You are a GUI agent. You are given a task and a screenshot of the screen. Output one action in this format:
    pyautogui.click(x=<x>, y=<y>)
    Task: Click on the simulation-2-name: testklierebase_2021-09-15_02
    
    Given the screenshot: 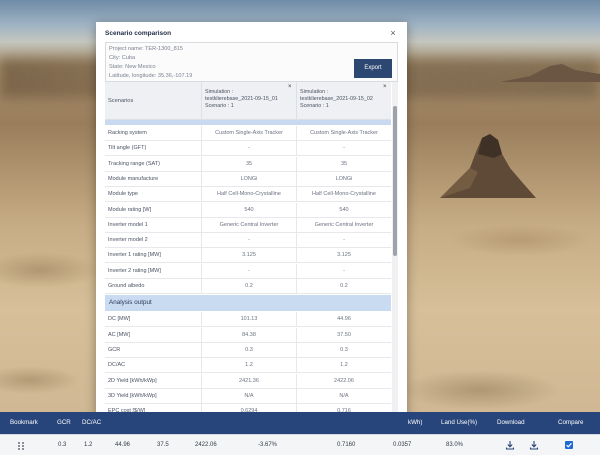 What is the action you would take?
    pyautogui.click(x=336, y=99)
    